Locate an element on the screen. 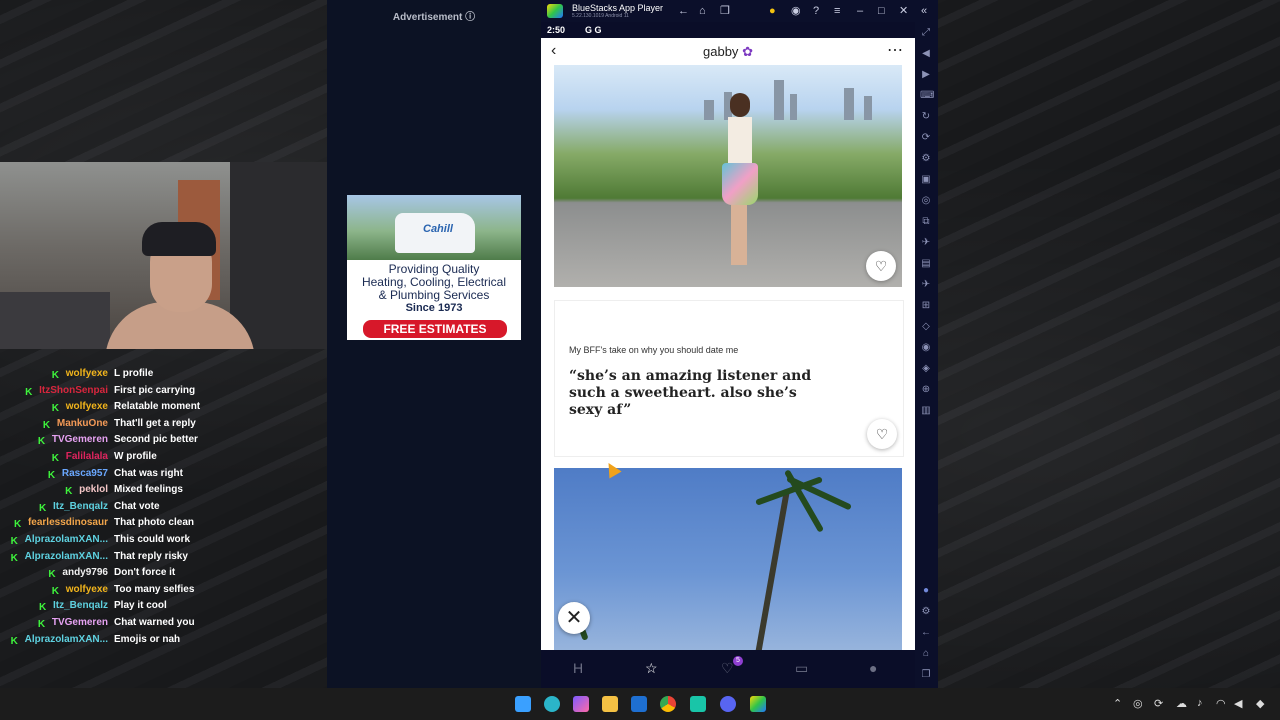 The height and width of the screenshot is (720, 1280). notification-icon: ◆ is located at coordinates (1260, 703).